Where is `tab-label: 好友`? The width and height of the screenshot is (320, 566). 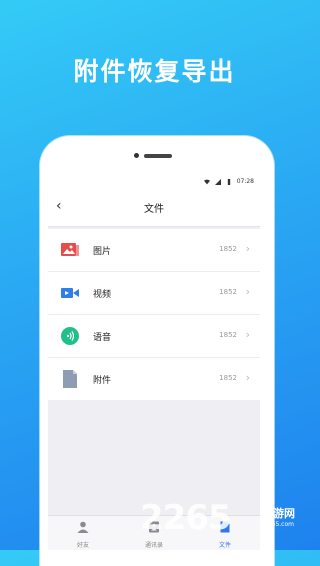 tab-label: 好友 is located at coordinates (82, 545).